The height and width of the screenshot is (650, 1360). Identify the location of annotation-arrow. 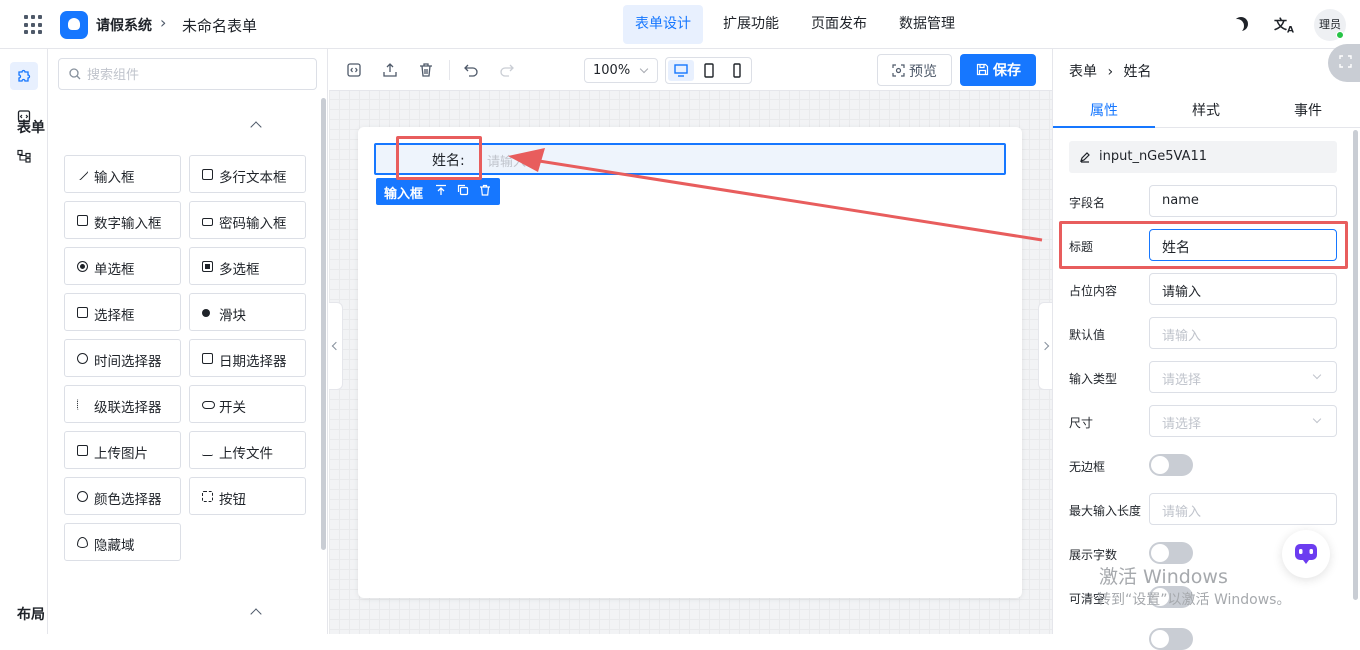
(775, 195).